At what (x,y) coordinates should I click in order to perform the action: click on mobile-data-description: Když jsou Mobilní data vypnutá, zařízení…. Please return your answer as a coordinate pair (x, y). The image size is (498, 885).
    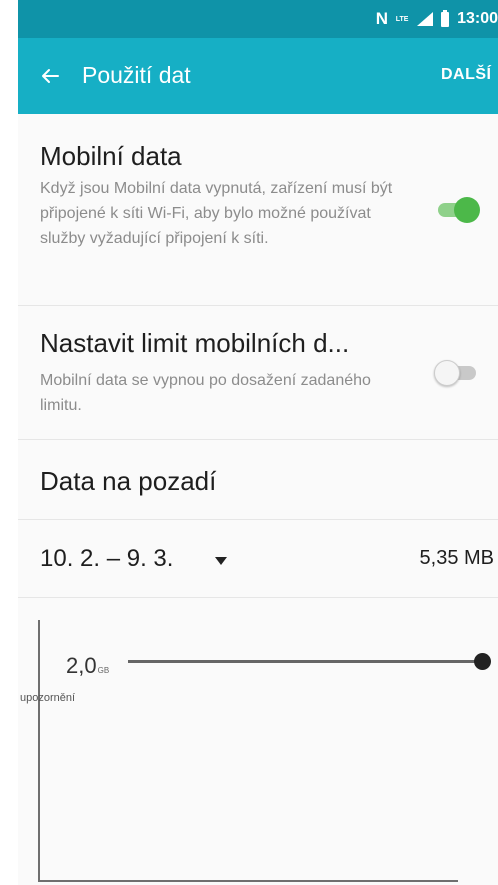
    Looking at the image, I should click on (216, 213).